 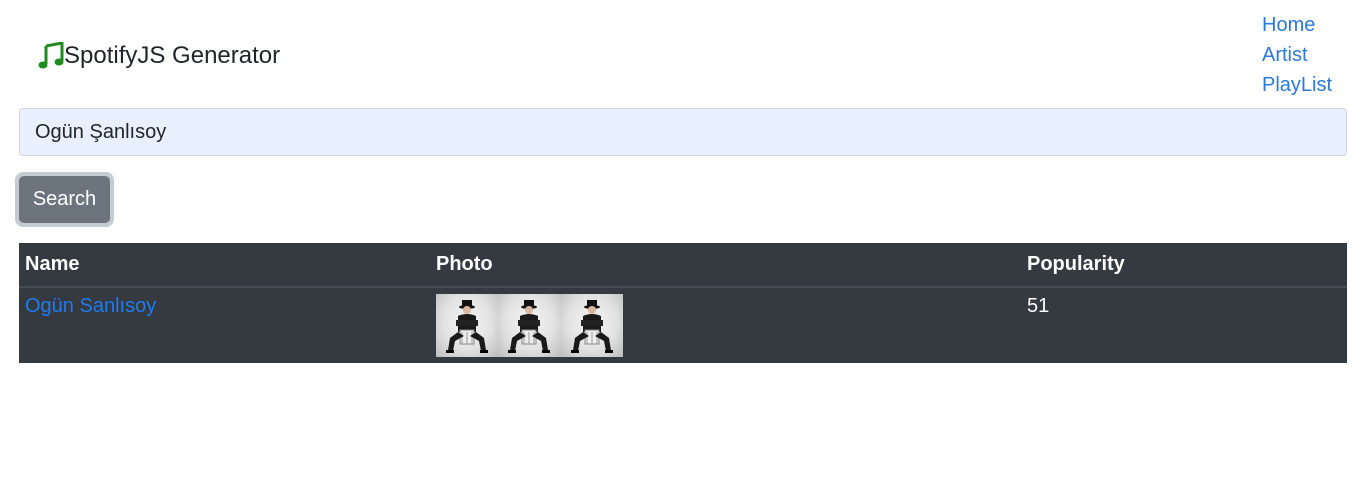 I want to click on search-input, so click(x=683, y=132).